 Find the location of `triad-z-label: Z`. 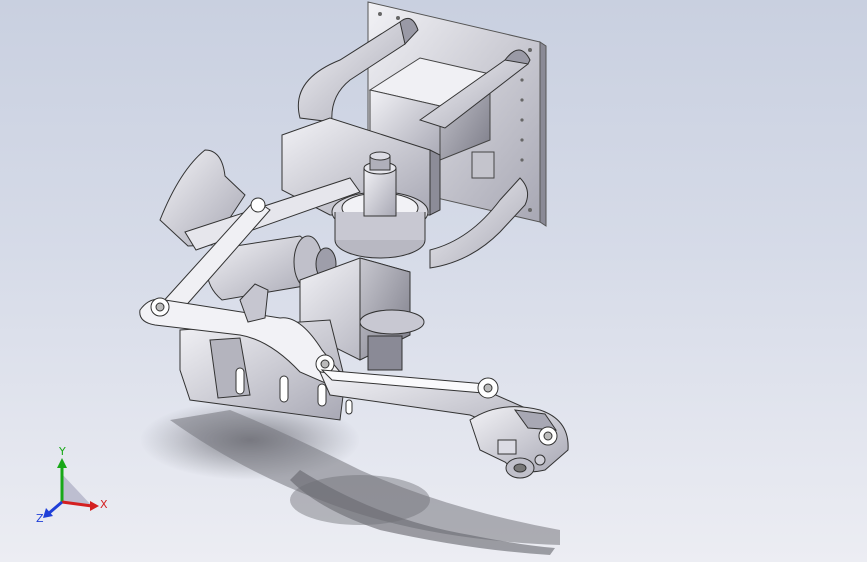

triad-z-label: Z is located at coordinates (40, 518).